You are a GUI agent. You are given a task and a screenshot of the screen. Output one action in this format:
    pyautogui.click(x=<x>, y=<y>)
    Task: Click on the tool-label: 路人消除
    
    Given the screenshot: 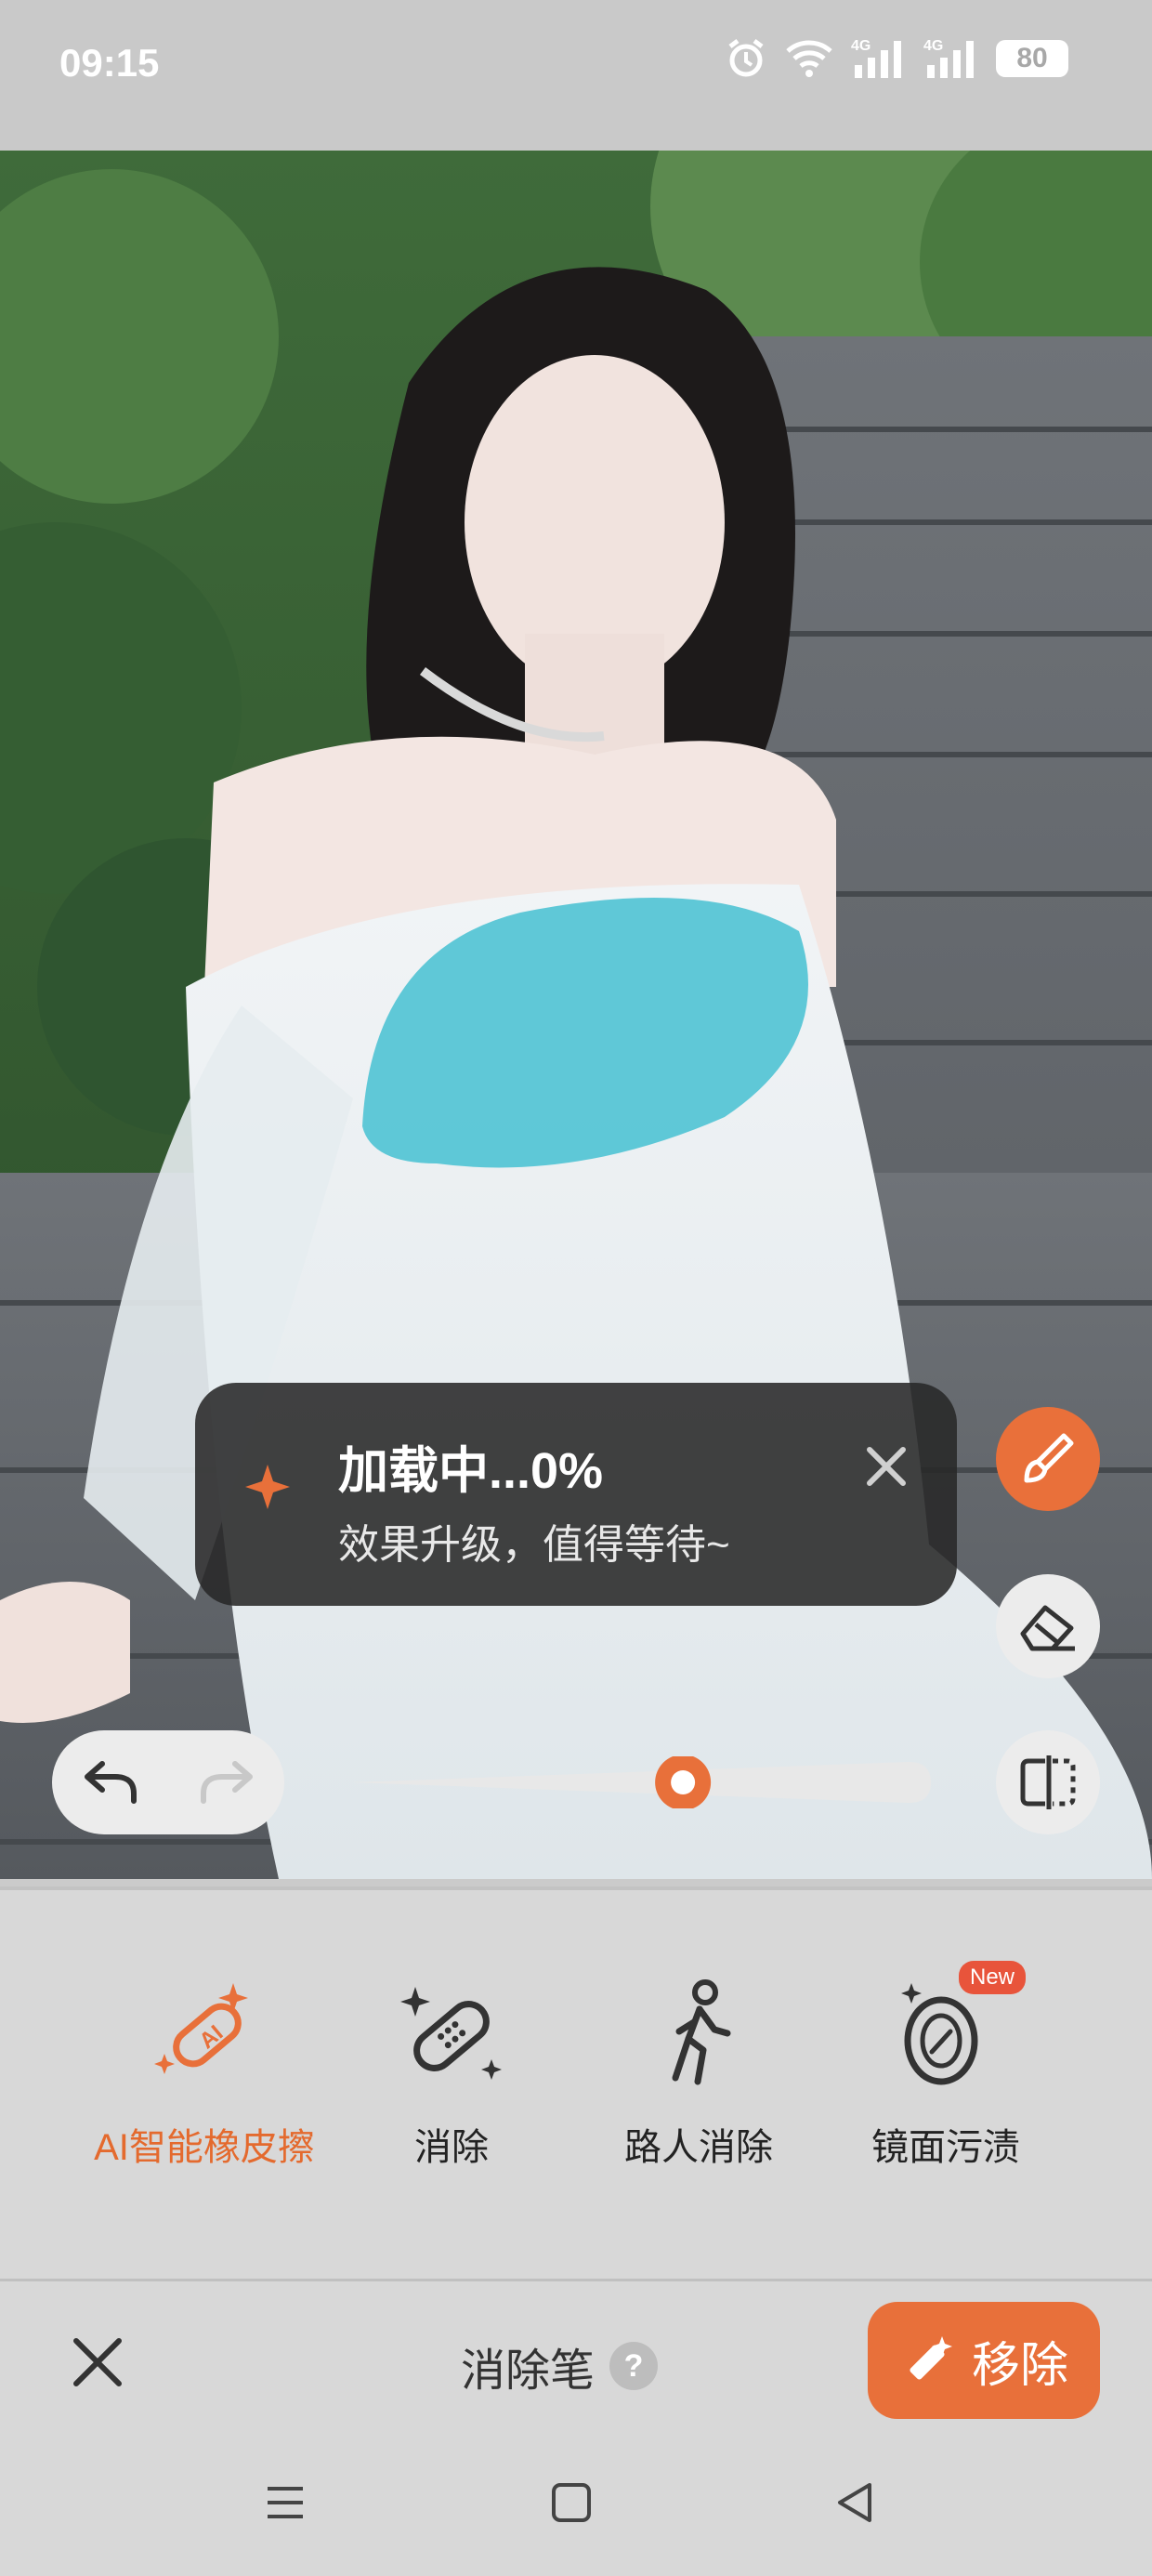 What is the action you would take?
    pyautogui.click(x=698, y=2147)
    